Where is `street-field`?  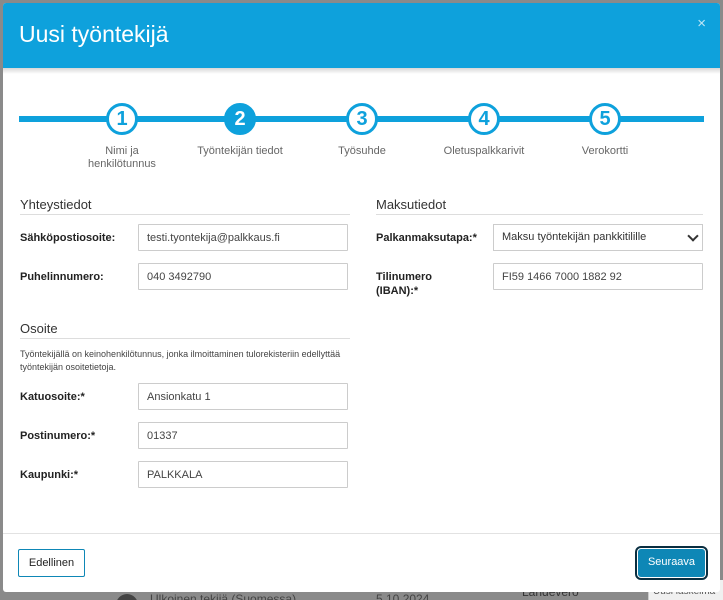 street-field is located at coordinates (243, 396).